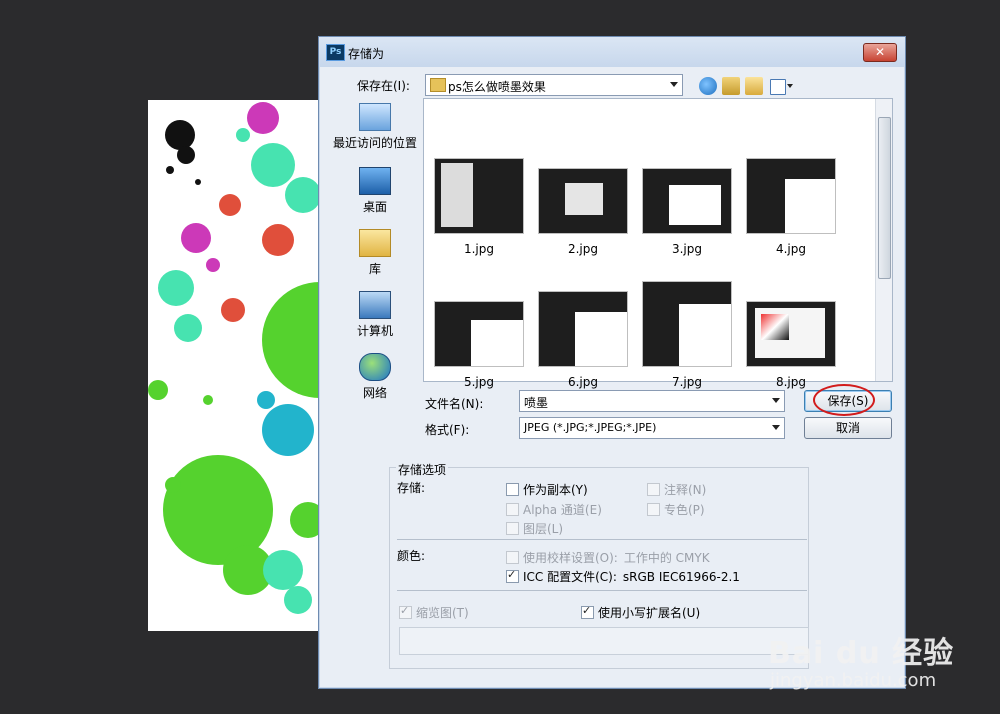  What do you see at coordinates (374, 331) in the screenshot?
I see `place-label: 计算机` at bounding box center [374, 331].